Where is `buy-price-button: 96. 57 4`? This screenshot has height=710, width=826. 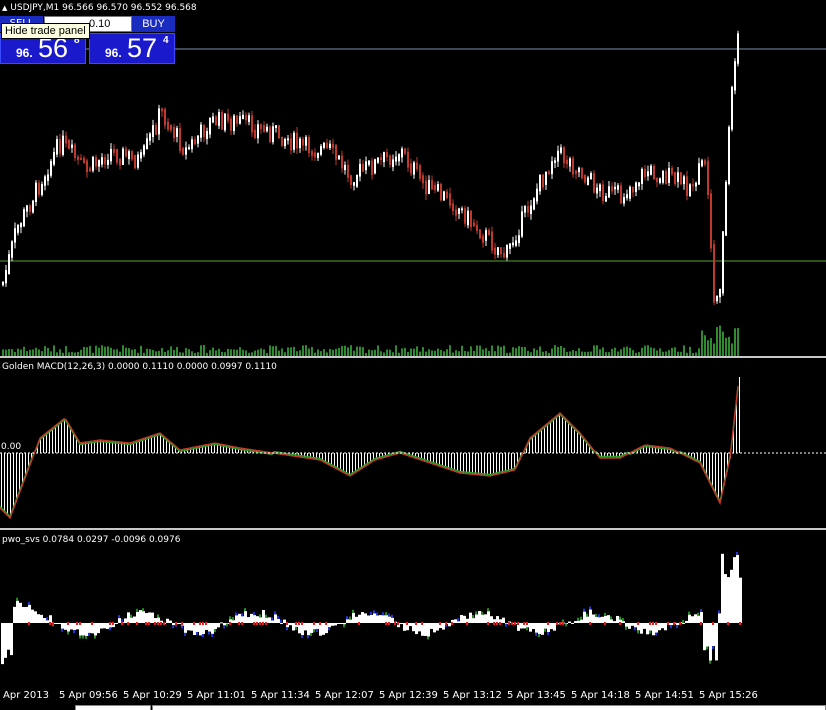 buy-price-button: 96. 57 4 is located at coordinates (132, 48).